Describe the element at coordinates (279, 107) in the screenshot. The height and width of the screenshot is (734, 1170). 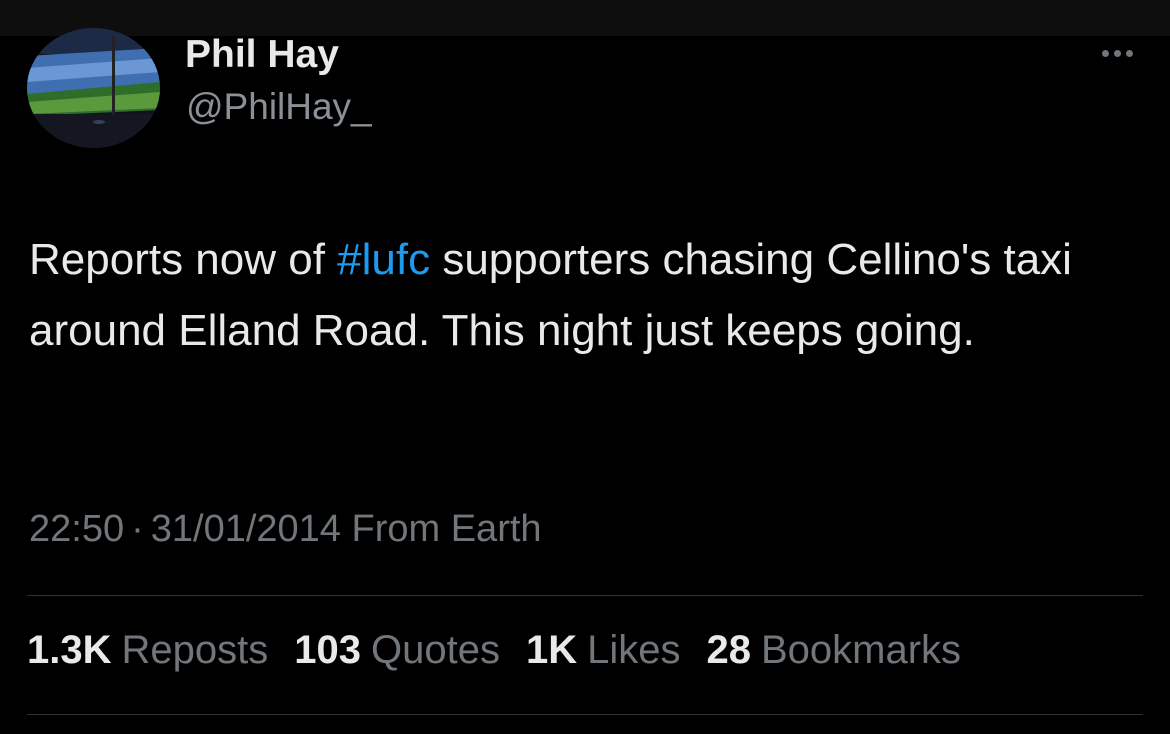
I see `author-handle: @PhilHay_` at that location.